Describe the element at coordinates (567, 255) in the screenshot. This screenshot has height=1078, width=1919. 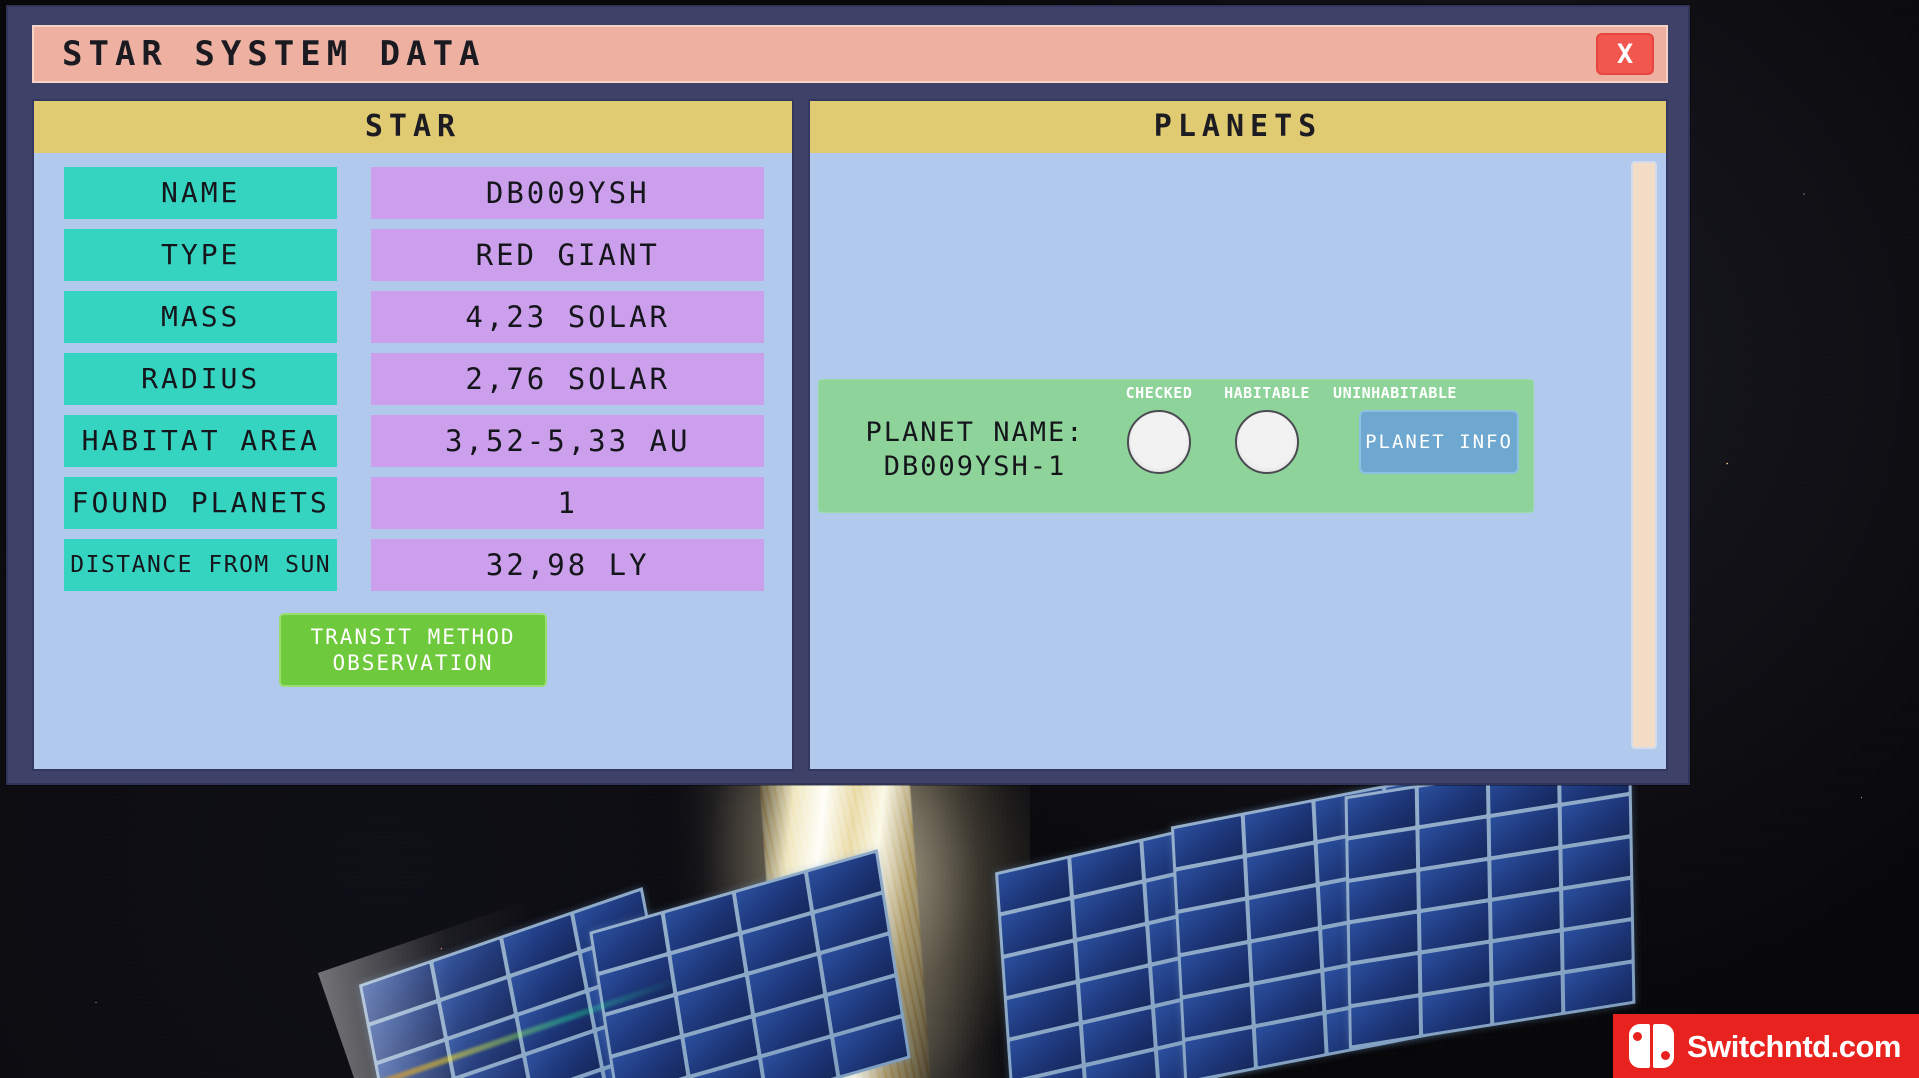
I see `star-attr-value: RED GIANT` at that location.